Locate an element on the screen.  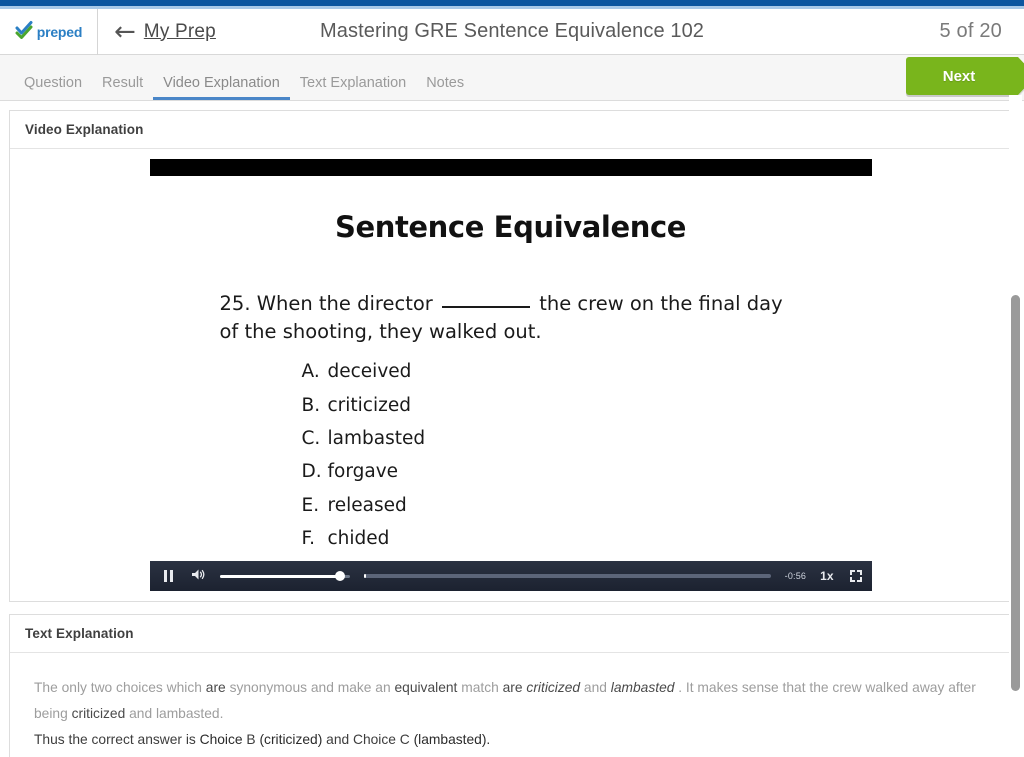
list-item: F. chided is located at coordinates (587, 538).